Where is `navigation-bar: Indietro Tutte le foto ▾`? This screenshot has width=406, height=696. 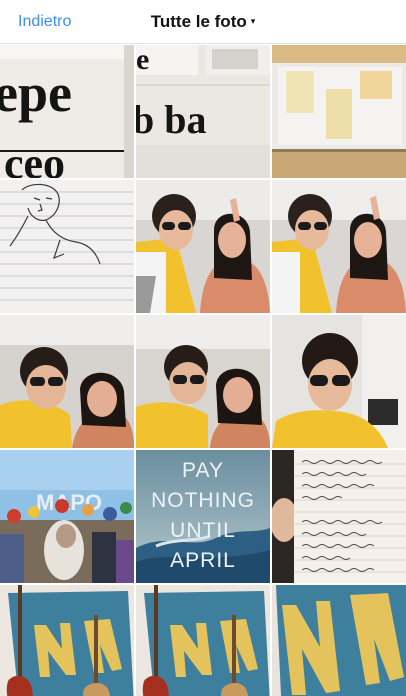
navigation-bar: Indietro Tutte le foto ▾ is located at coordinates (203, 22).